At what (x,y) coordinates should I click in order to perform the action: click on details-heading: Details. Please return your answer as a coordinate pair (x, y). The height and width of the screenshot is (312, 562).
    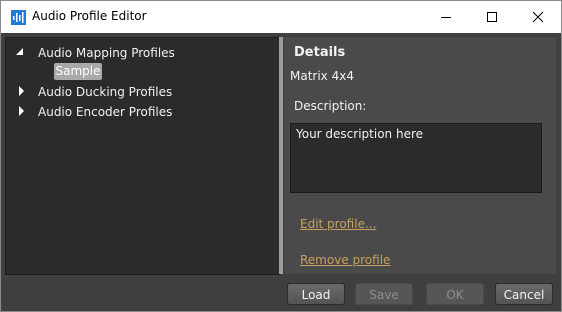
    Looking at the image, I should click on (320, 52).